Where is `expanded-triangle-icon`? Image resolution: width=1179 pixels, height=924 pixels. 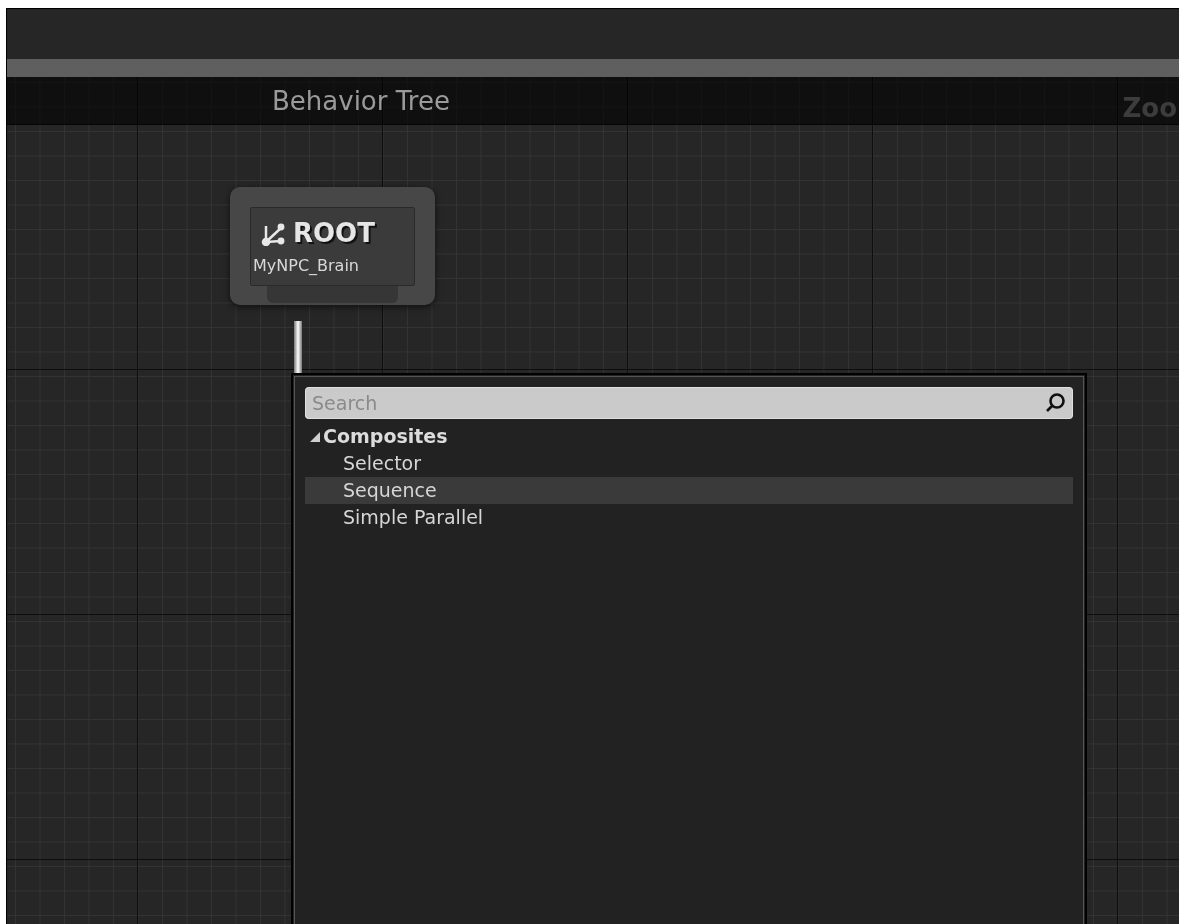
expanded-triangle-icon is located at coordinates (315, 436).